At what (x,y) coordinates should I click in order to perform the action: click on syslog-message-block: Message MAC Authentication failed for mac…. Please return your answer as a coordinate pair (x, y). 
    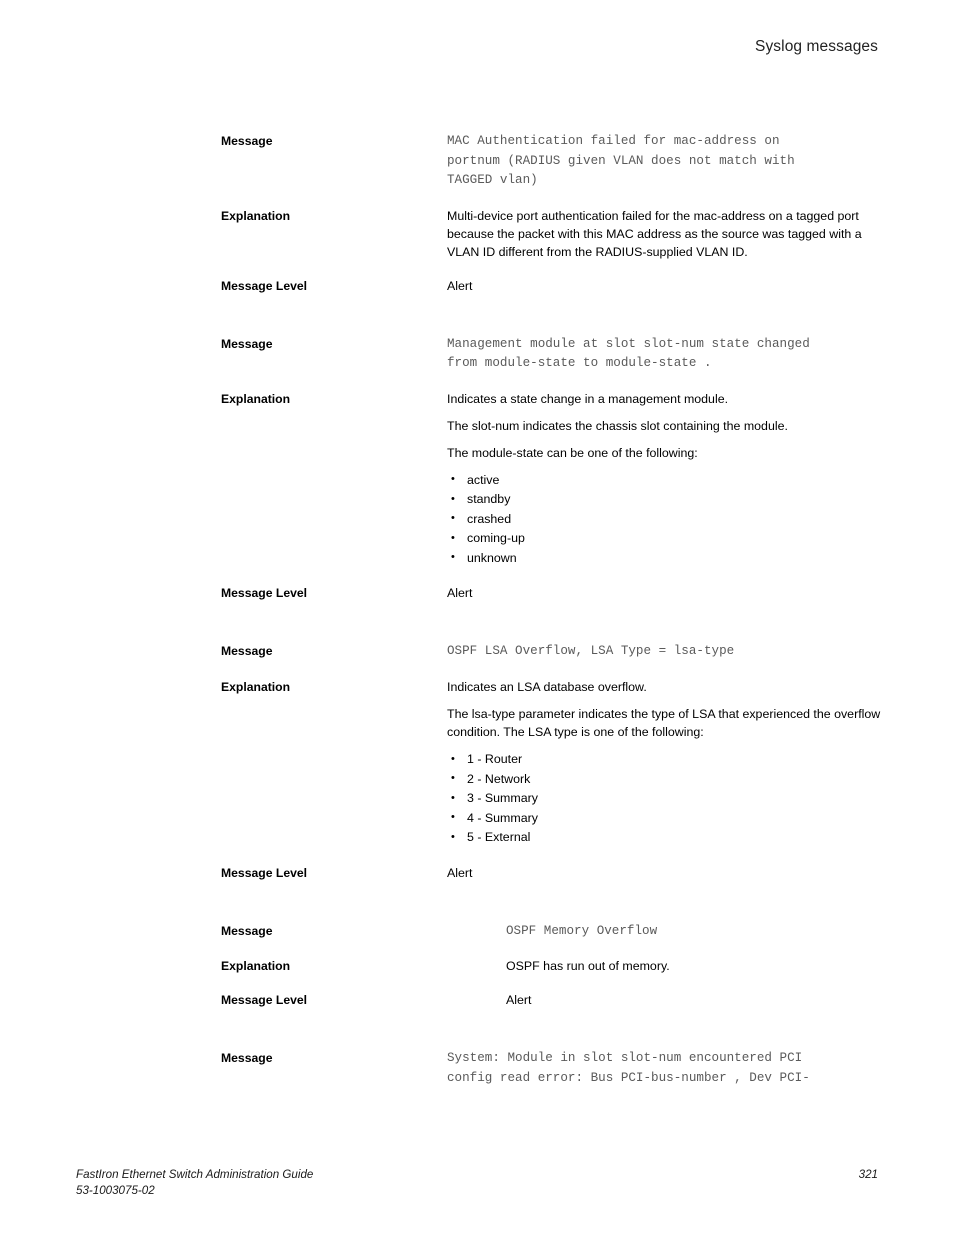
    Looking at the image, I should click on (551, 213).